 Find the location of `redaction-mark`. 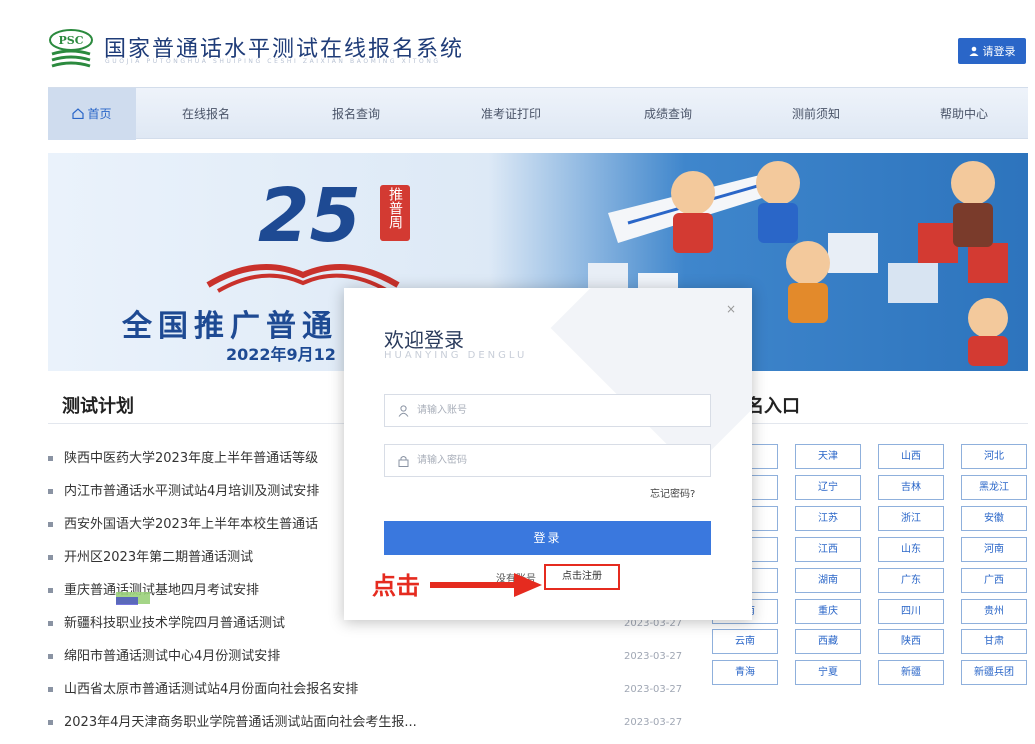

redaction-mark is located at coordinates (127, 601).